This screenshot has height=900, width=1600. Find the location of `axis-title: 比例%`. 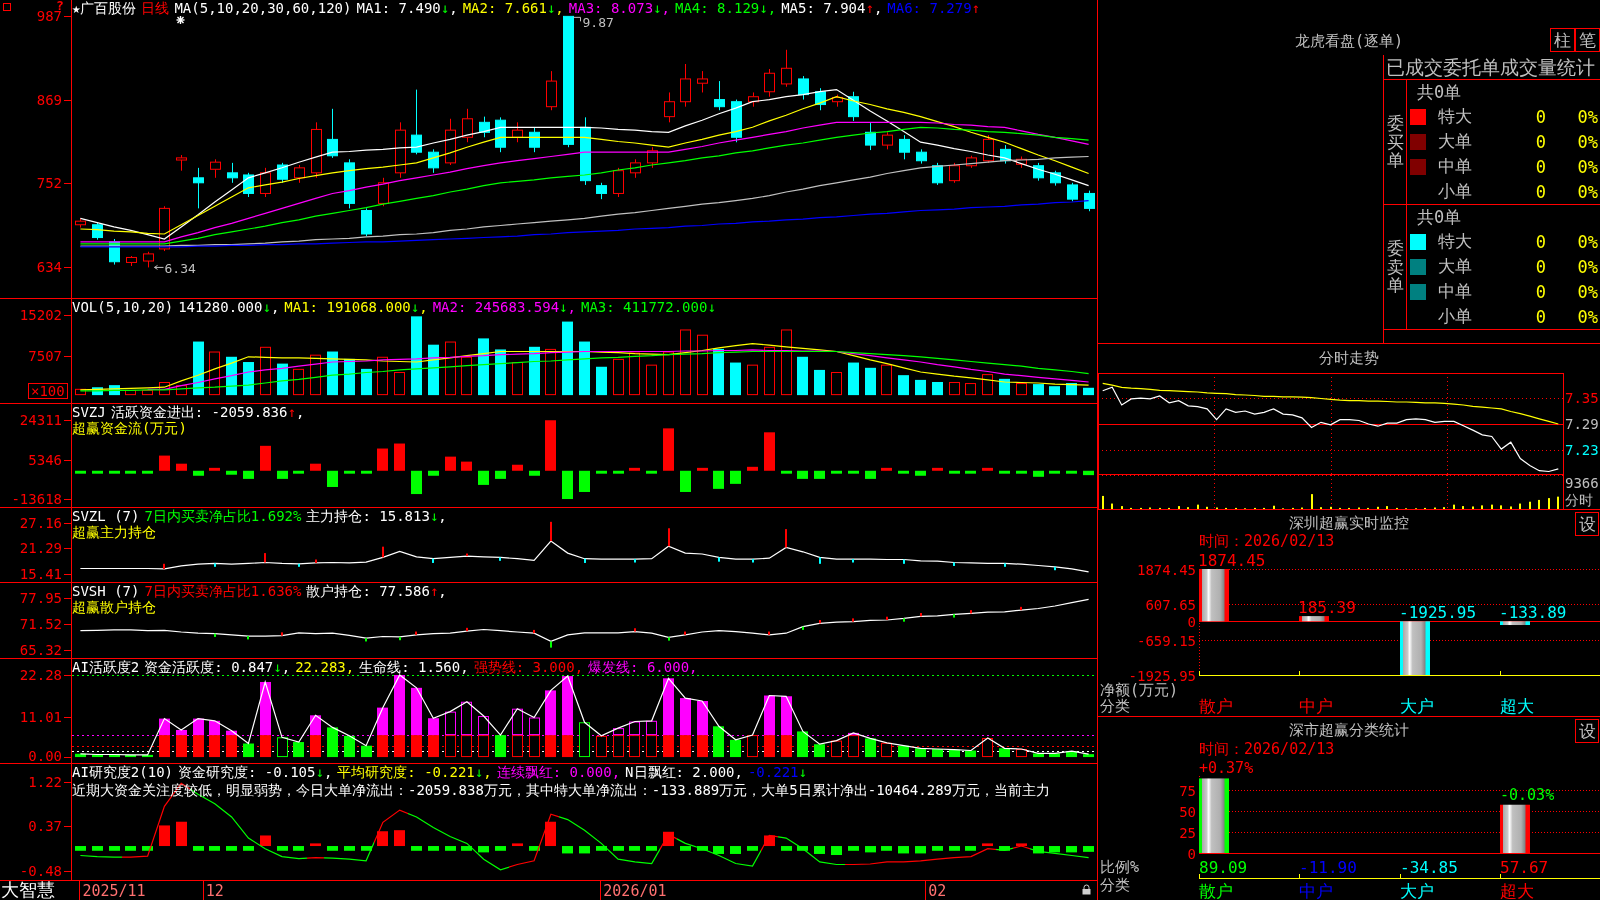

axis-title: 比例% is located at coordinates (1120, 867).